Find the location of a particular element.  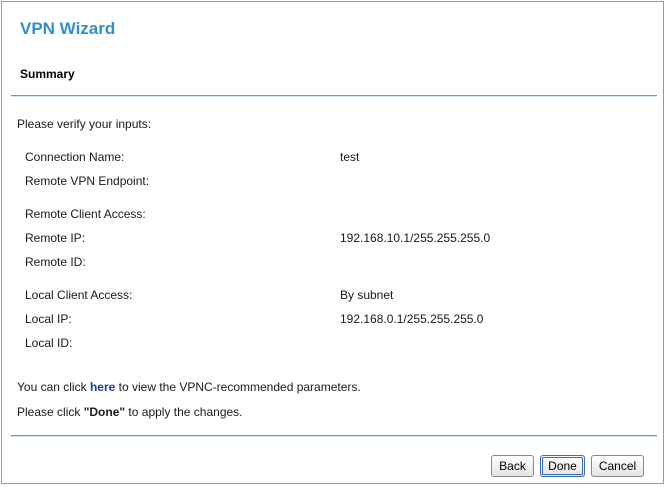

local-client-access-value: By subnet is located at coordinates (367, 295).